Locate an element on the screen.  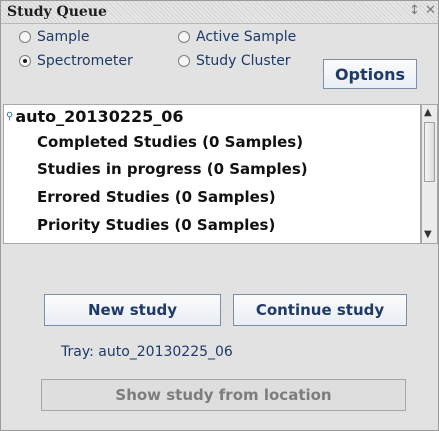
pin-icon: ↕ is located at coordinates (414, 10).